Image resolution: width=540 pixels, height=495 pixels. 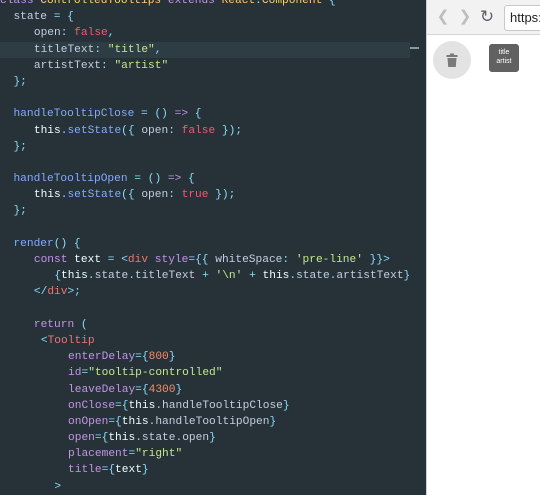 What do you see at coordinates (122, 357) in the screenshot?
I see `code-line: enterDelay={800}` at bounding box center [122, 357].